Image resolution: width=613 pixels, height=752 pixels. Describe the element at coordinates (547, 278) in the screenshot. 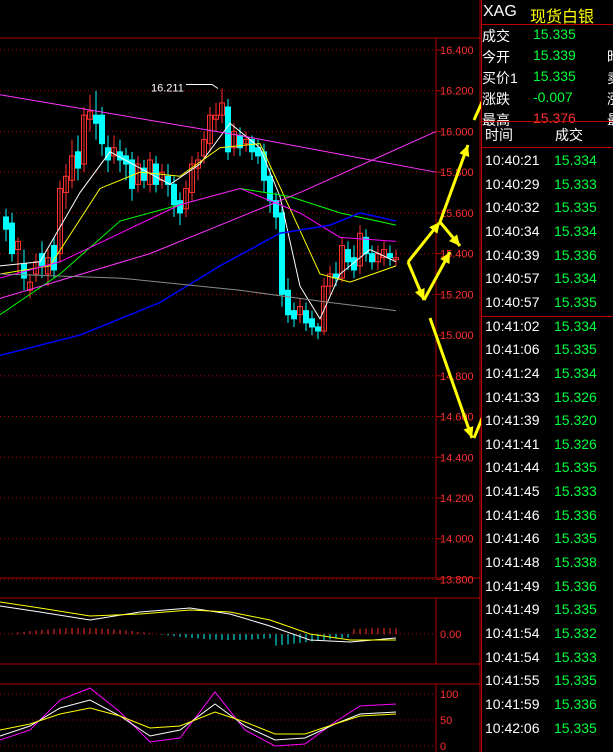

I see `tick-row: 10:40:57 15.334` at that location.